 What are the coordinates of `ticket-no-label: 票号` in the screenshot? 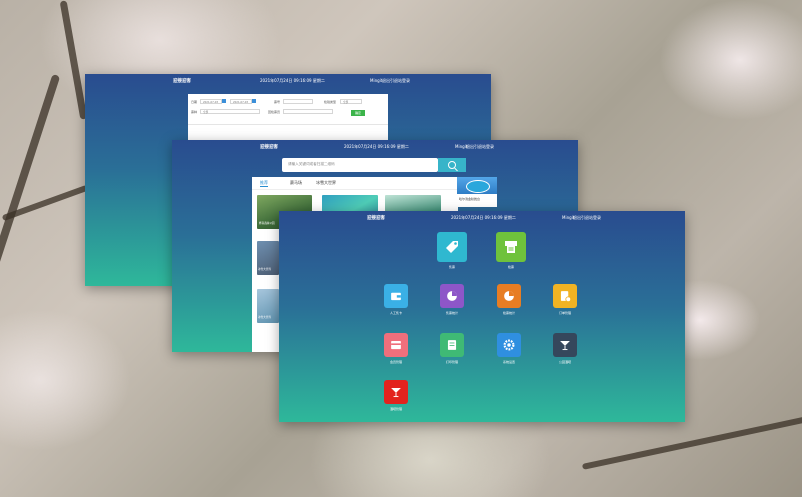 It's located at (277, 102).